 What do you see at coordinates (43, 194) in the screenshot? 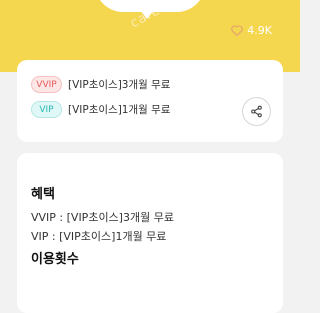
I see `benefit-heading: 혜택` at bounding box center [43, 194].